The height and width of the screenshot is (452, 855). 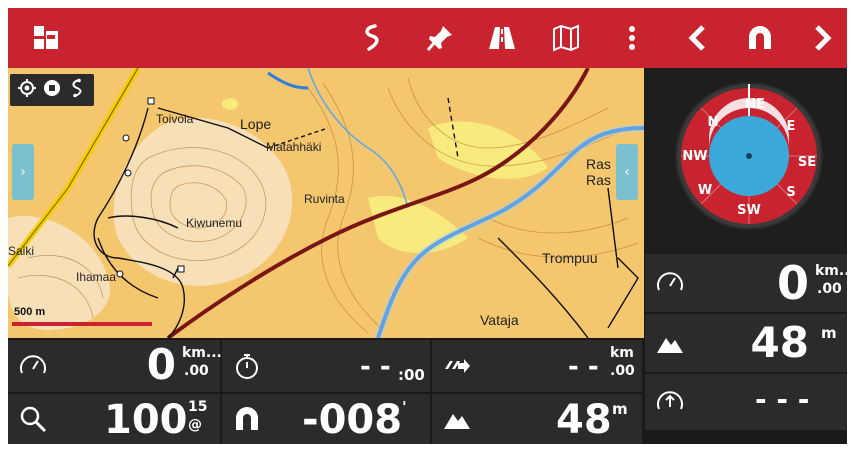 What do you see at coordinates (247, 366) in the screenshot?
I see `stopwatch-icon` at bounding box center [247, 366].